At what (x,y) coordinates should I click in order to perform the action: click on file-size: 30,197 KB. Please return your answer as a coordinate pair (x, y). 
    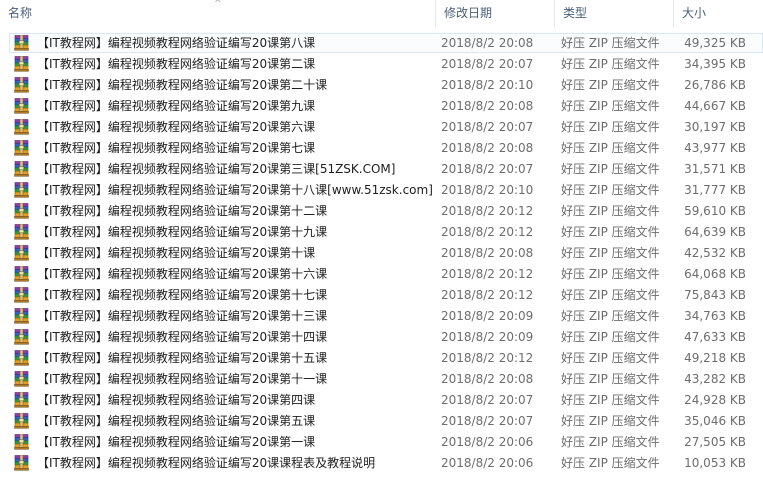
    Looking at the image, I should click on (715, 127).